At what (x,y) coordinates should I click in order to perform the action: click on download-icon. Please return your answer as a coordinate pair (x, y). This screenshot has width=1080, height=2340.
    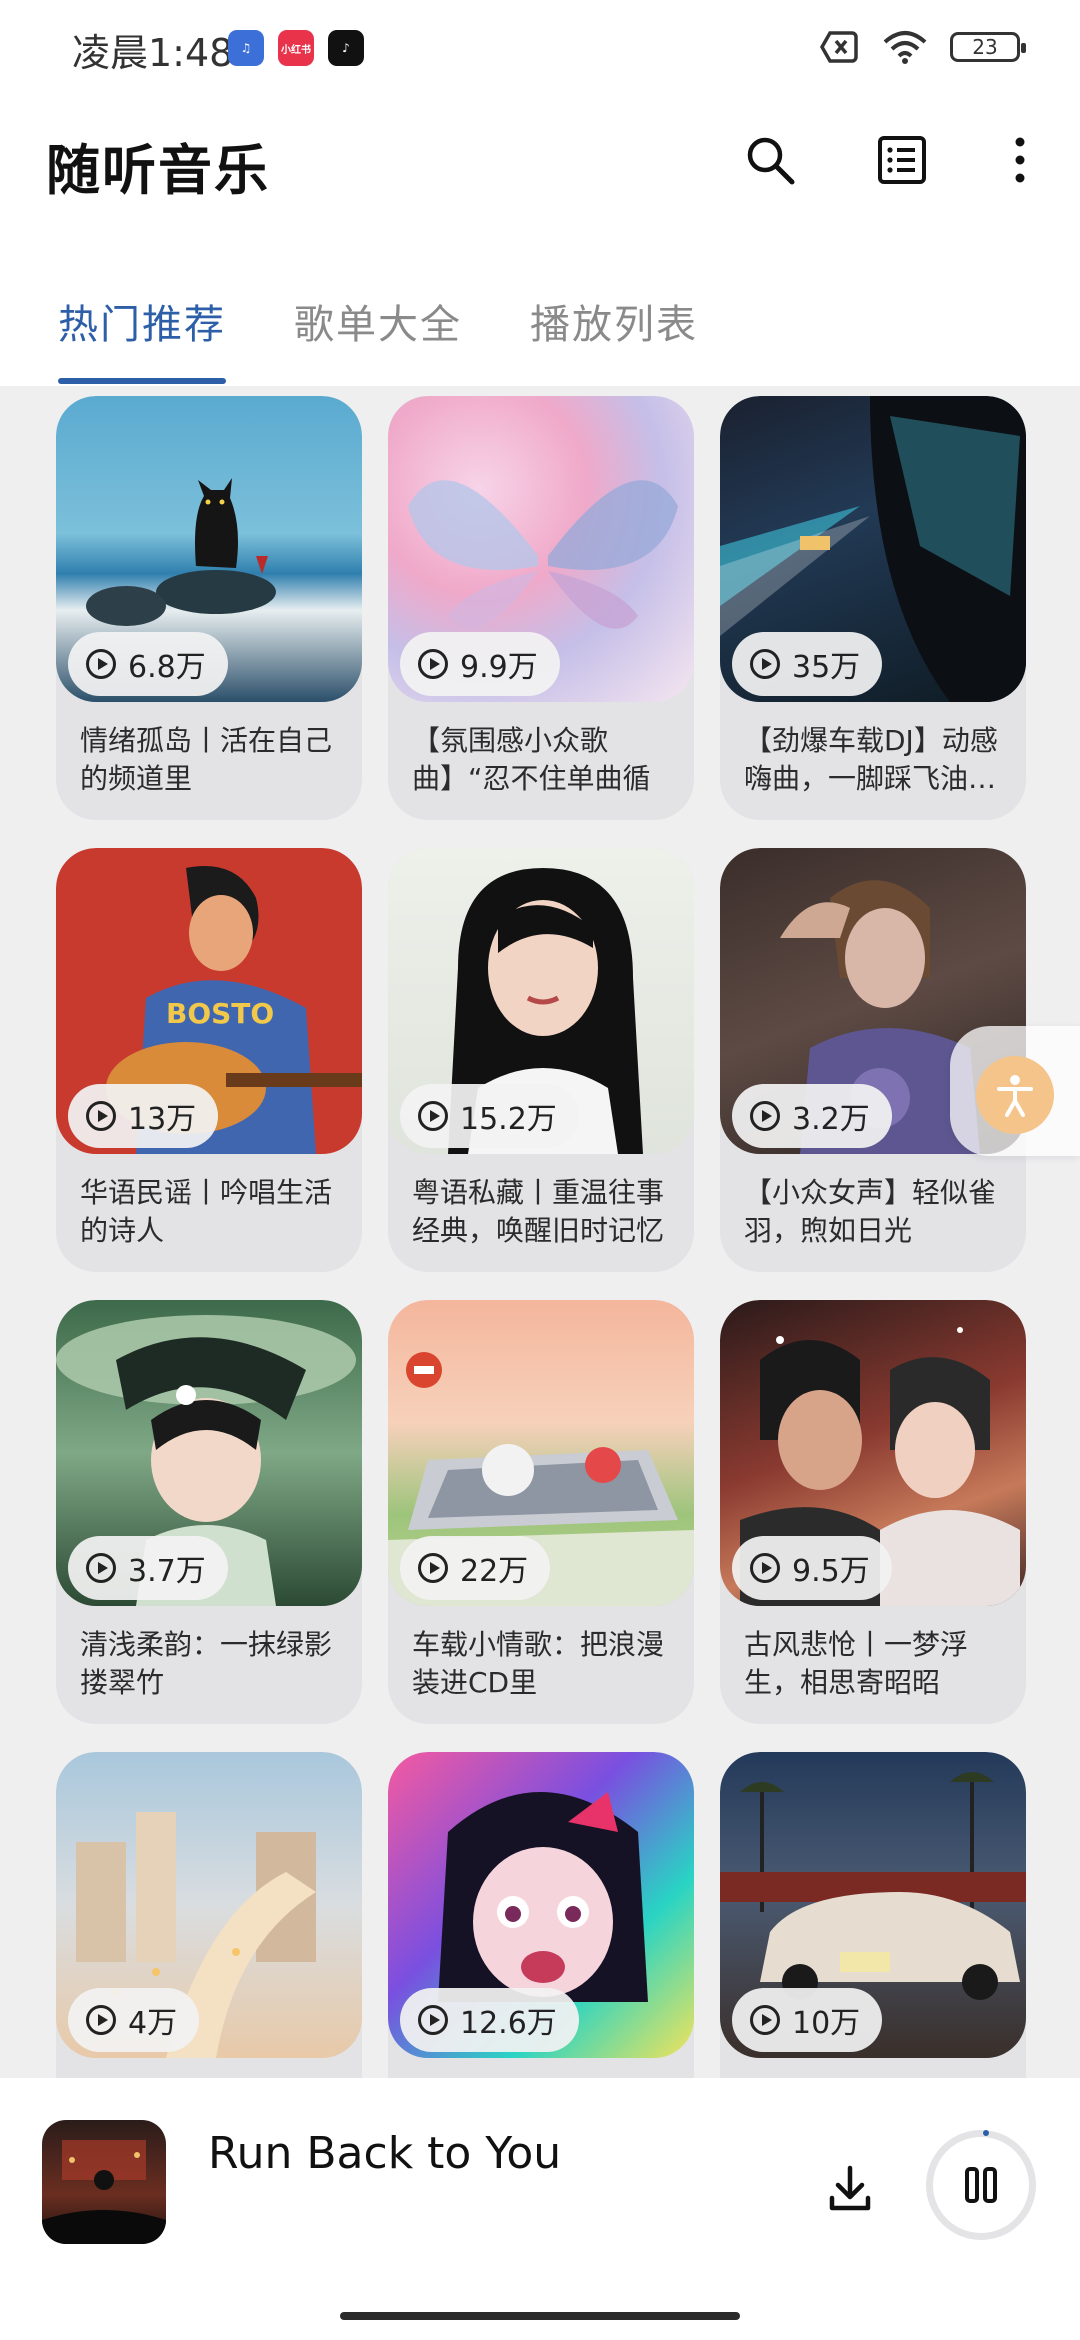
    Looking at the image, I should click on (850, 2188).